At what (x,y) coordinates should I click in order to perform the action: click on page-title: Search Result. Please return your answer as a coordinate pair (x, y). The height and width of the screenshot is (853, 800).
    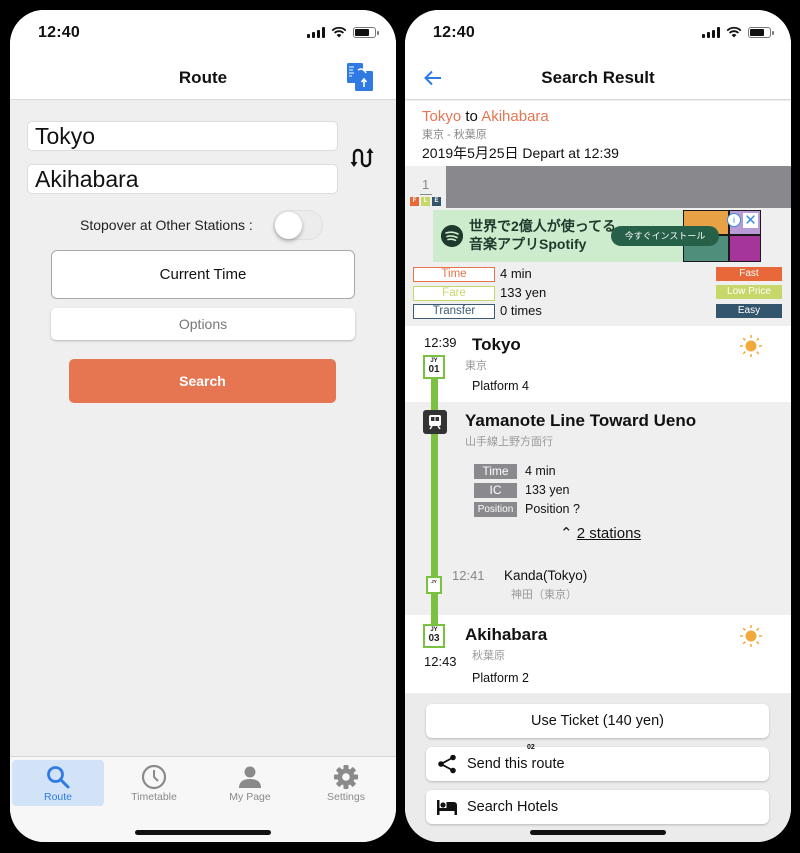
    Looking at the image, I should click on (598, 77).